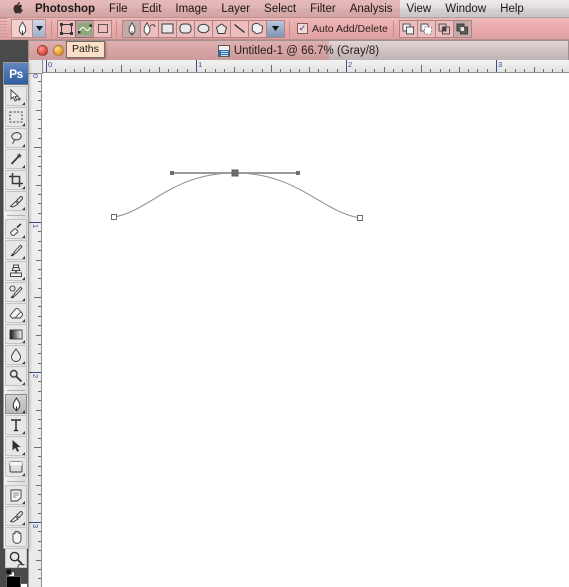  What do you see at coordinates (16, 180) in the screenshot?
I see `crop-tool-button` at bounding box center [16, 180].